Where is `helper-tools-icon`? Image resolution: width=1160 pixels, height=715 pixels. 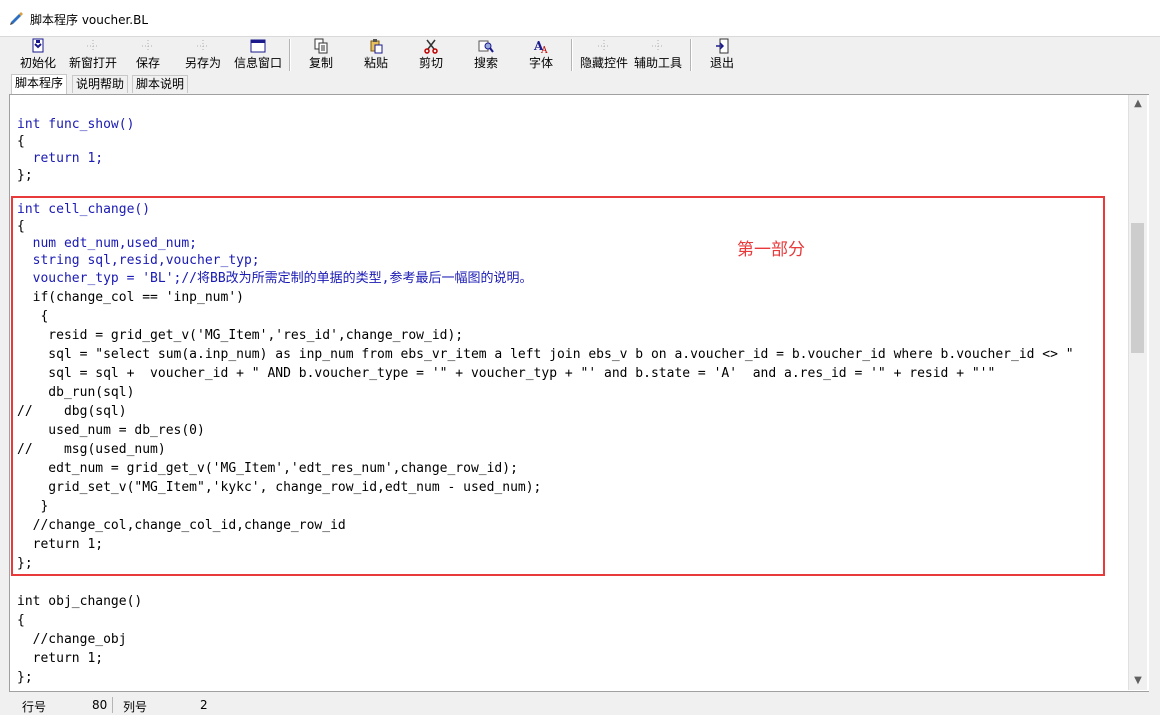
helper-tools-icon is located at coordinates (658, 46).